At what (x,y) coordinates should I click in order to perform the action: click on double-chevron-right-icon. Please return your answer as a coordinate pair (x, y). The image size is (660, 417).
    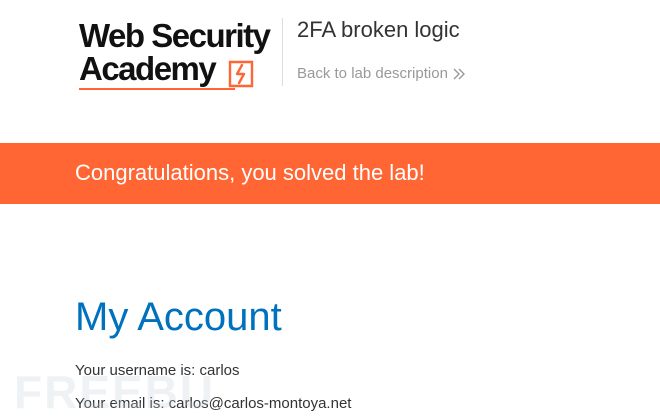
    Looking at the image, I should click on (459, 74).